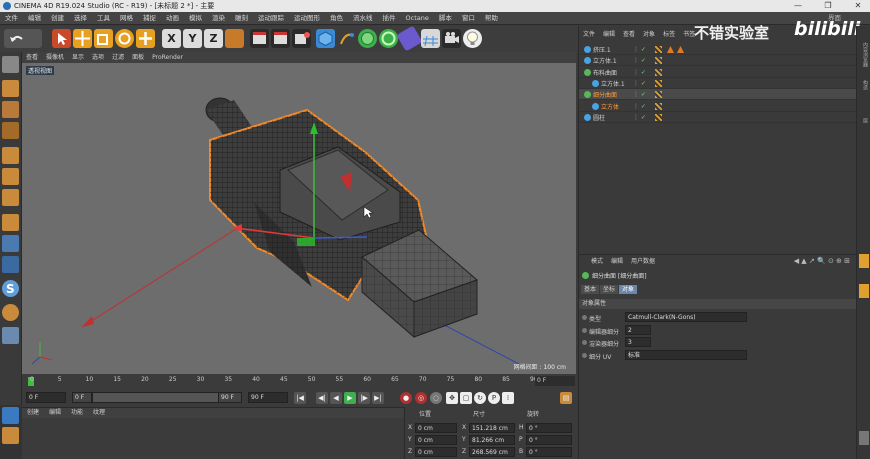 The image size is (870, 459). Describe the element at coordinates (46, 397) in the screenshot. I see `current-frame-field: 0 F` at that location.